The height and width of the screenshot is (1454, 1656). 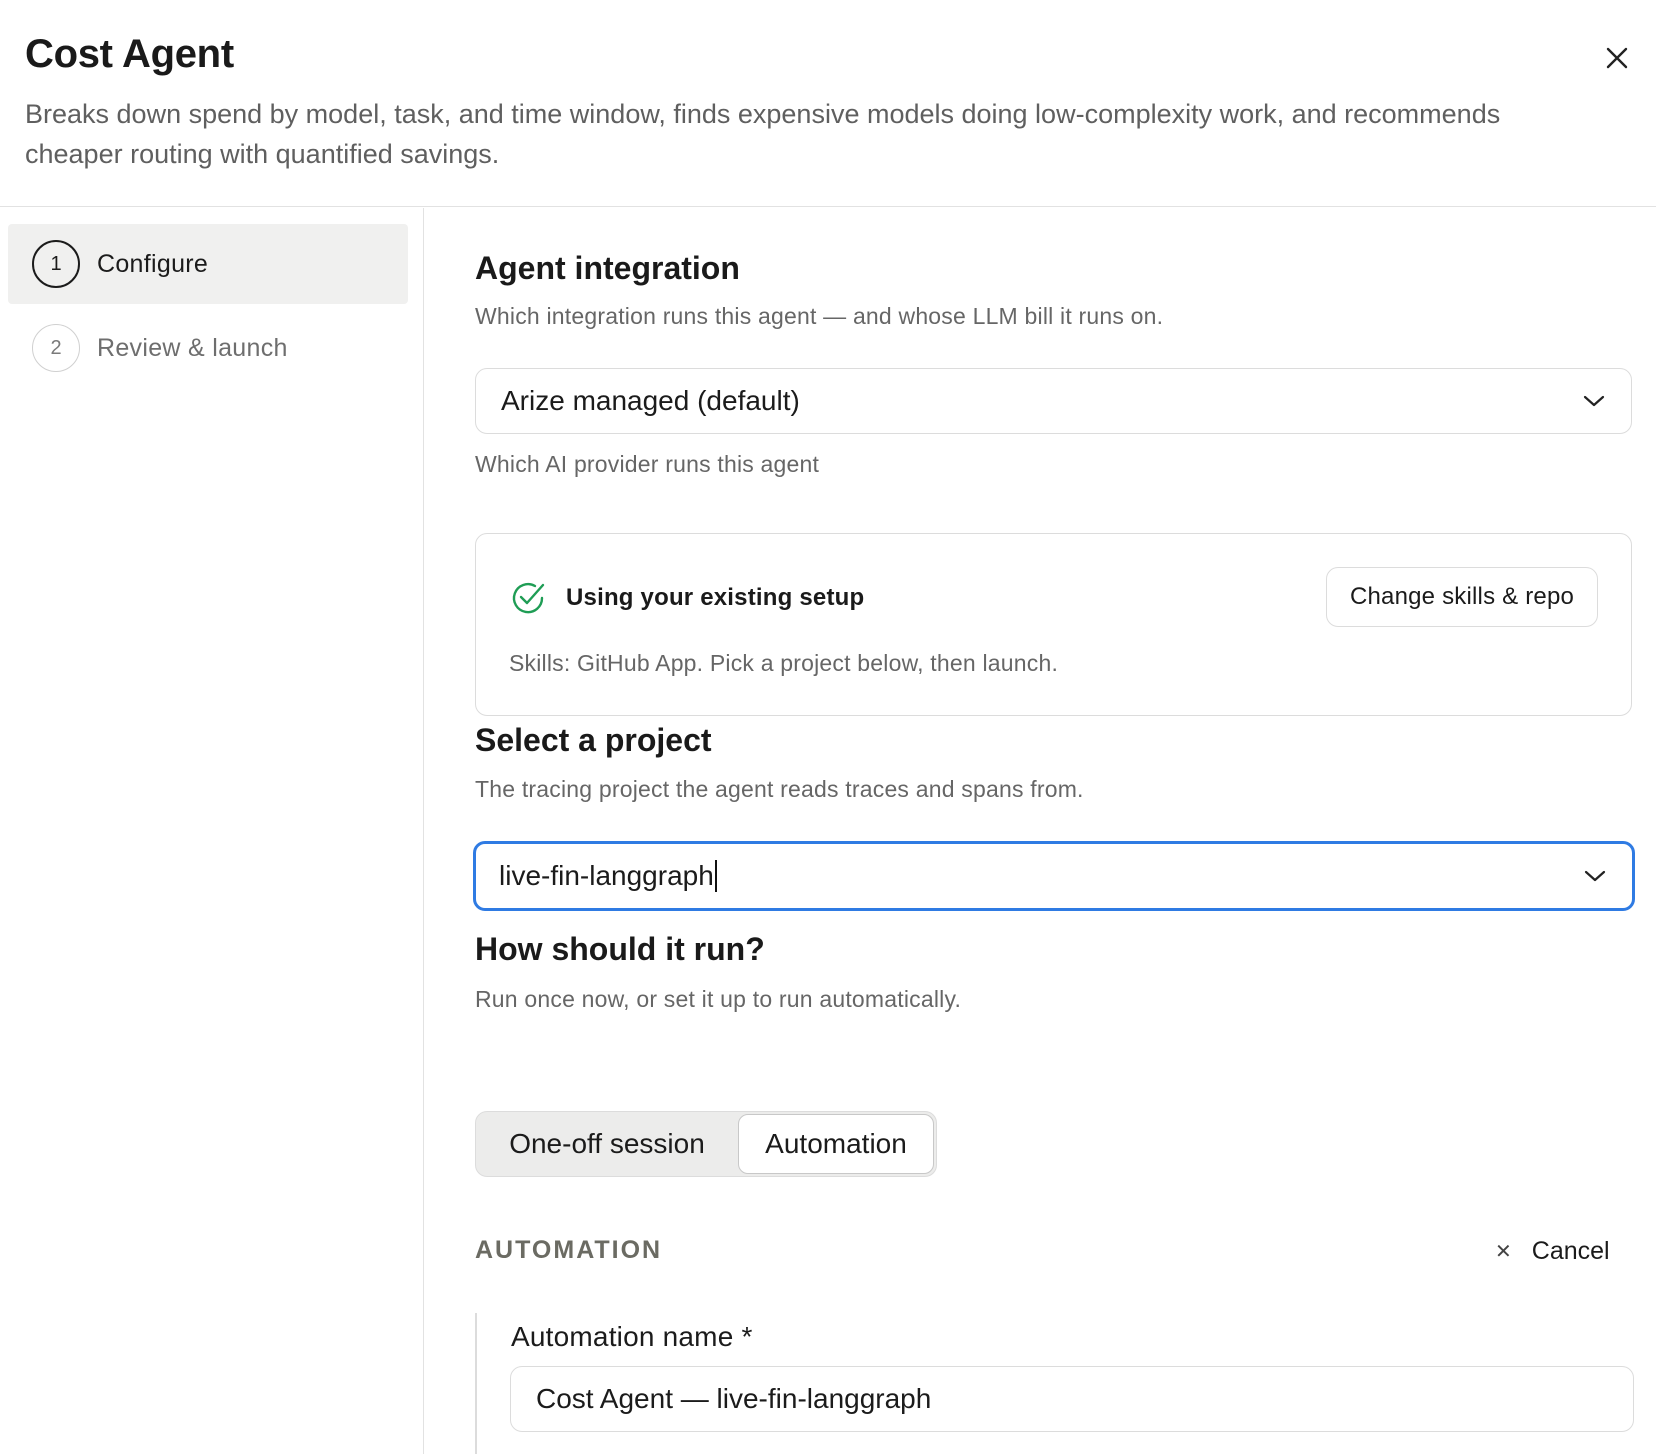 What do you see at coordinates (715, 597) in the screenshot?
I see `setup-title: Using your existing setup` at bounding box center [715, 597].